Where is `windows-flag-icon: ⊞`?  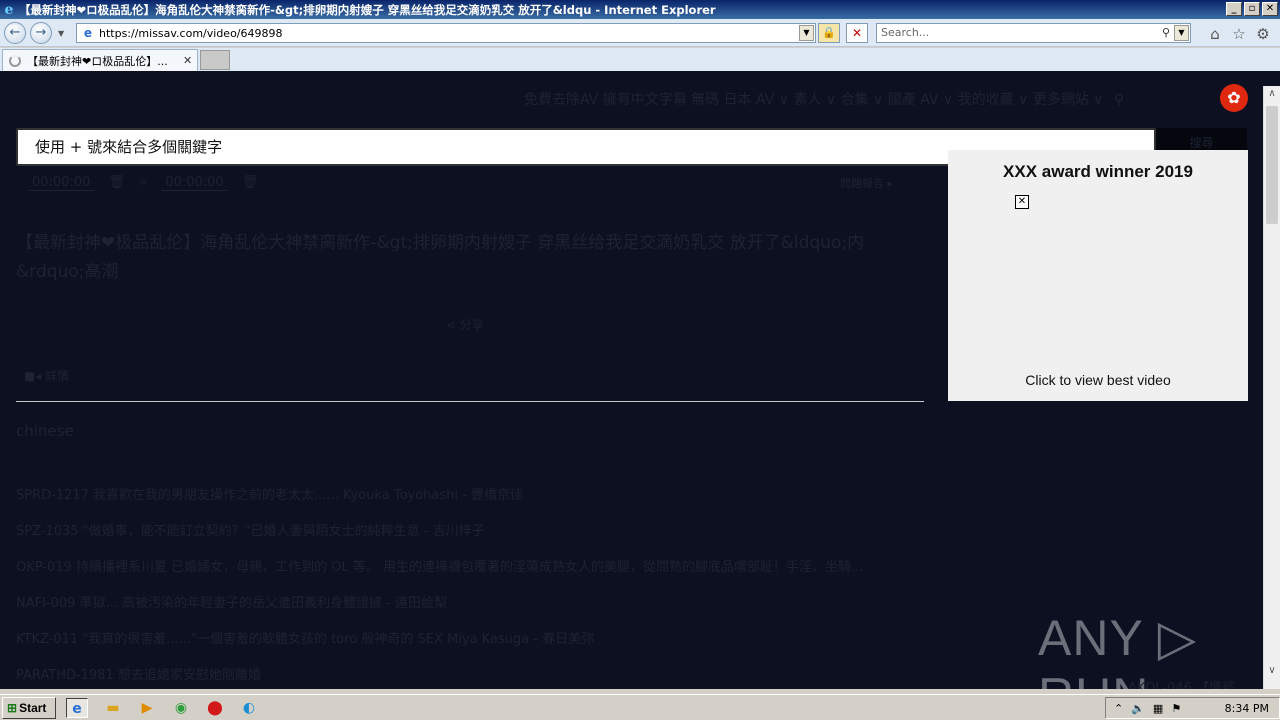 windows-flag-icon: ⊞ is located at coordinates (12, 708).